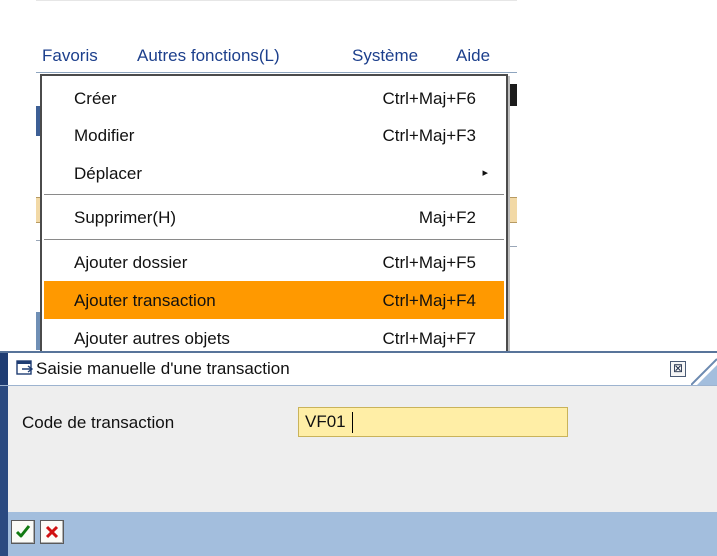 The height and width of the screenshot is (556, 717). Describe the element at coordinates (95, 98) in the screenshot. I see `menu-item-label: Créer` at that location.